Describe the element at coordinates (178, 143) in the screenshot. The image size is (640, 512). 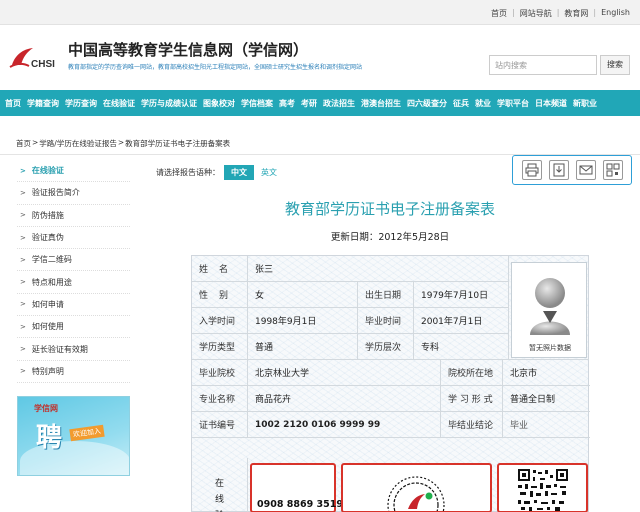
I see `breadcrumb-current: 教育部学历证书电子注册备案表` at that location.